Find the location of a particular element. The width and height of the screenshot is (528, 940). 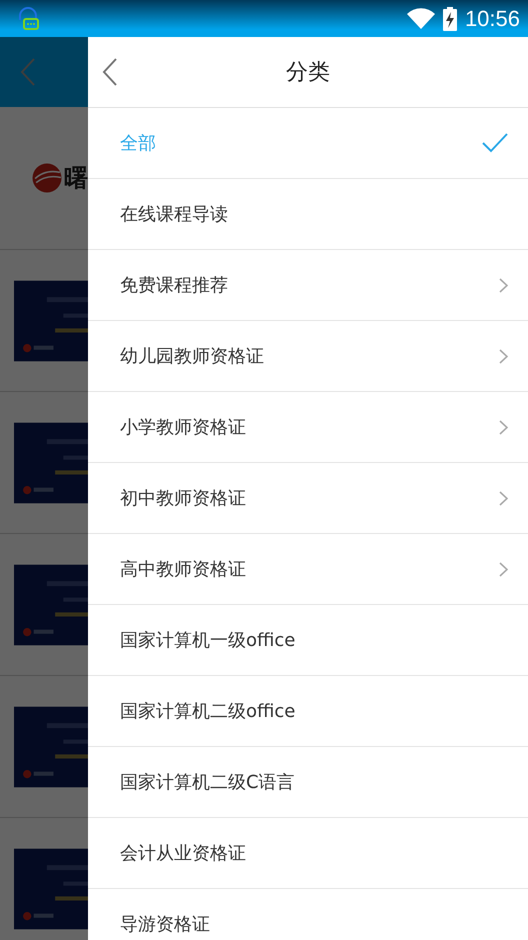

back-icon is located at coordinates (110, 72).